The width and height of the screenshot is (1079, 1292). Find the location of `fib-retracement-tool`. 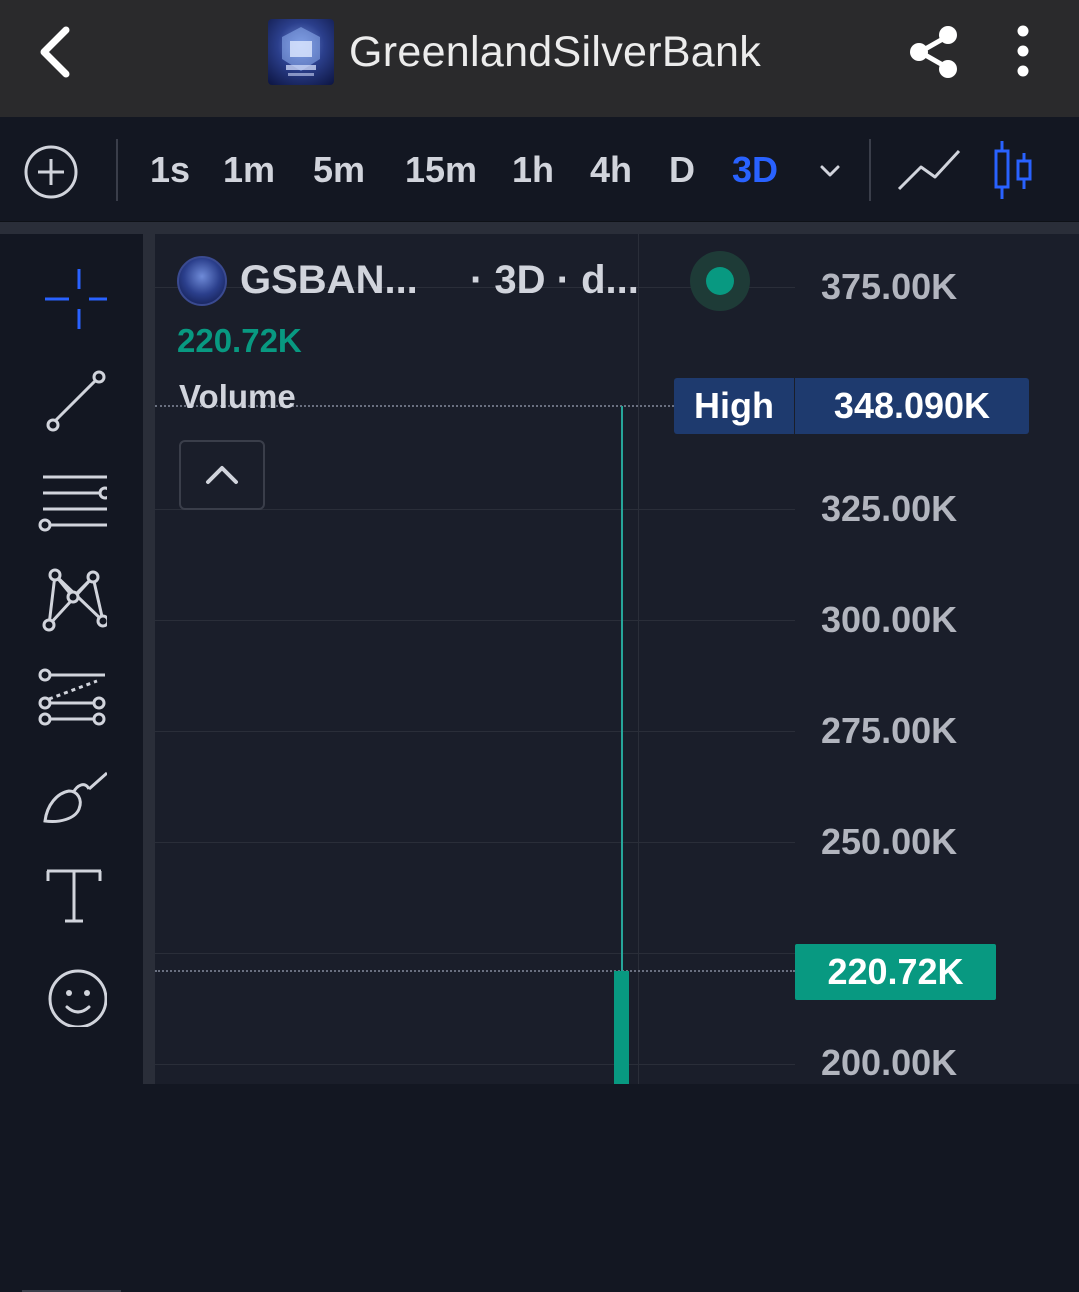

fib-retracement-tool is located at coordinates (72, 698).